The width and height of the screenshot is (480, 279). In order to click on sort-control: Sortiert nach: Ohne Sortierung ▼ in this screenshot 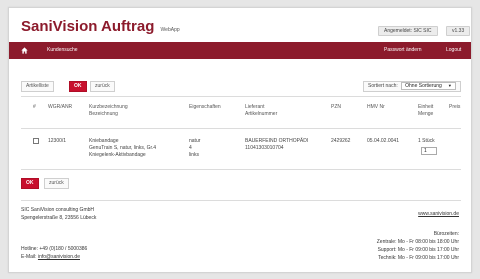, I will do `click(412, 86)`.